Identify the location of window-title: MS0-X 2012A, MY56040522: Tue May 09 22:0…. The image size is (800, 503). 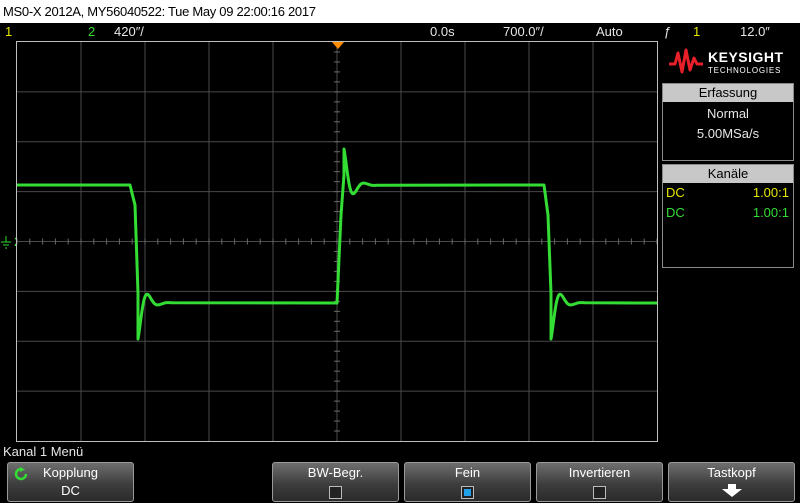
(400, 11).